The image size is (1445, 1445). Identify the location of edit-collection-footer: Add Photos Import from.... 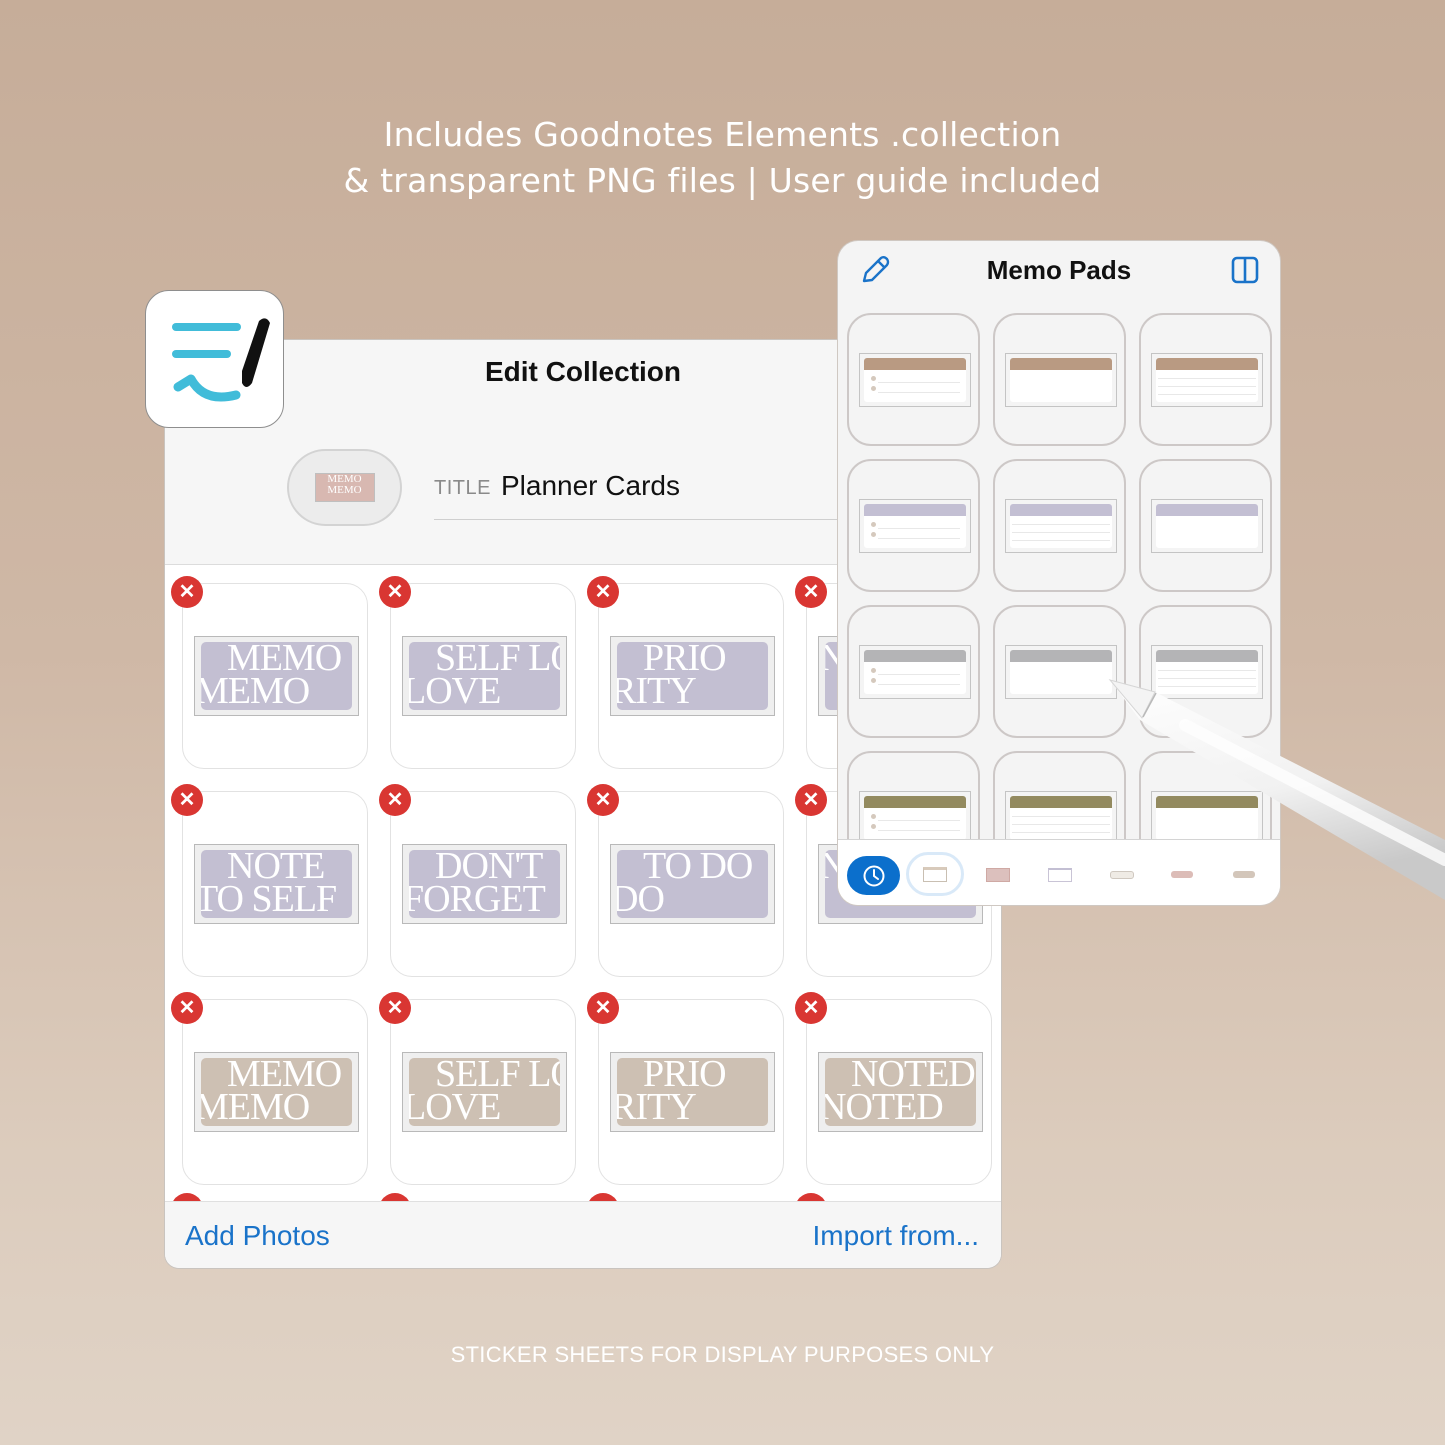
(583, 1234).